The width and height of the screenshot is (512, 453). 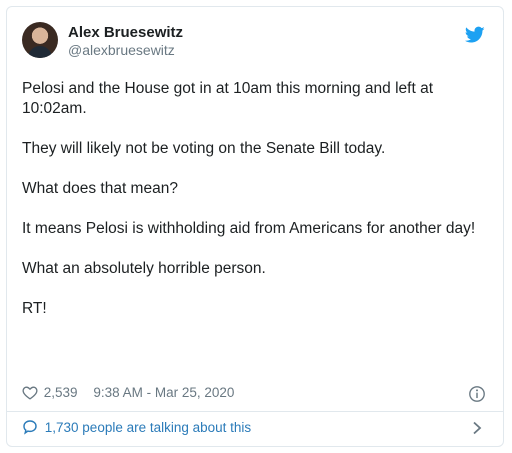 What do you see at coordinates (255, 42) in the screenshot?
I see `tweet-header: Alex Bruesewitz @alexbruesewitz` at bounding box center [255, 42].